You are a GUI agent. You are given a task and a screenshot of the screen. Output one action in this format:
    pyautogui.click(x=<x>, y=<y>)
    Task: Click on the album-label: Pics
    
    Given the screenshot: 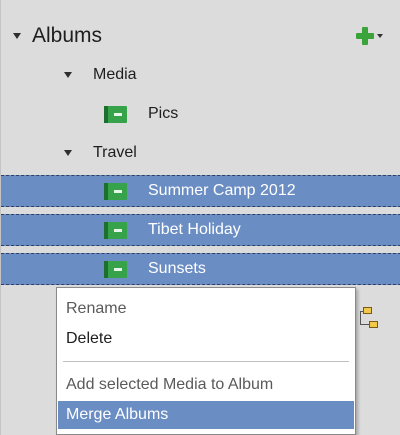 What is the action you would take?
    pyautogui.click(x=163, y=113)
    